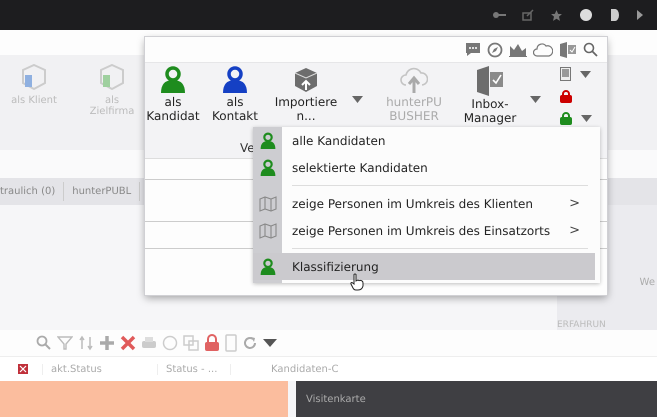  What do you see at coordinates (426, 167) in the screenshot?
I see `menu-item: selektierte Kandidaten` at bounding box center [426, 167].